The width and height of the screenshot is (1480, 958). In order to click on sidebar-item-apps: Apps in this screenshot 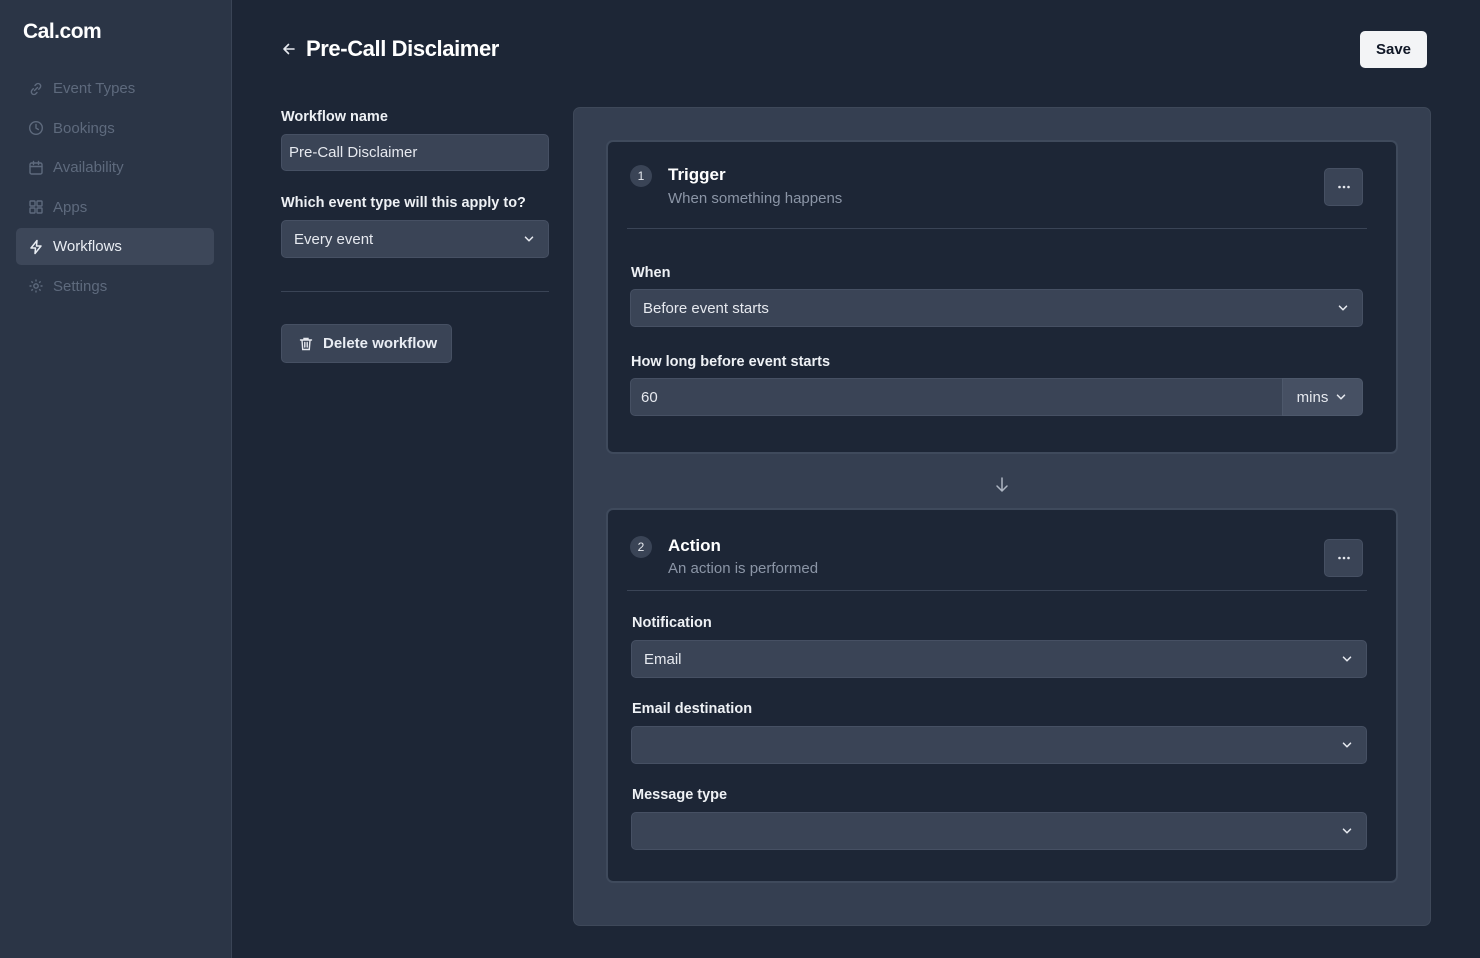, I will do `click(115, 207)`.